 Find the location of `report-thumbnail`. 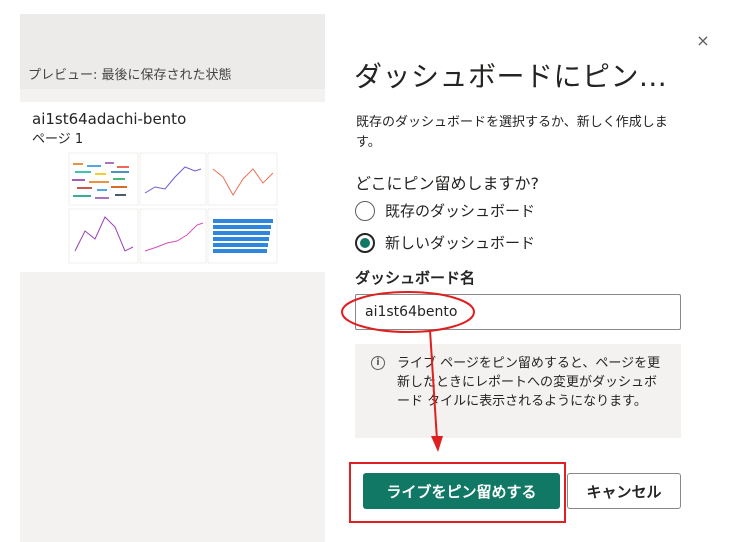

report-thumbnail is located at coordinates (173, 206).